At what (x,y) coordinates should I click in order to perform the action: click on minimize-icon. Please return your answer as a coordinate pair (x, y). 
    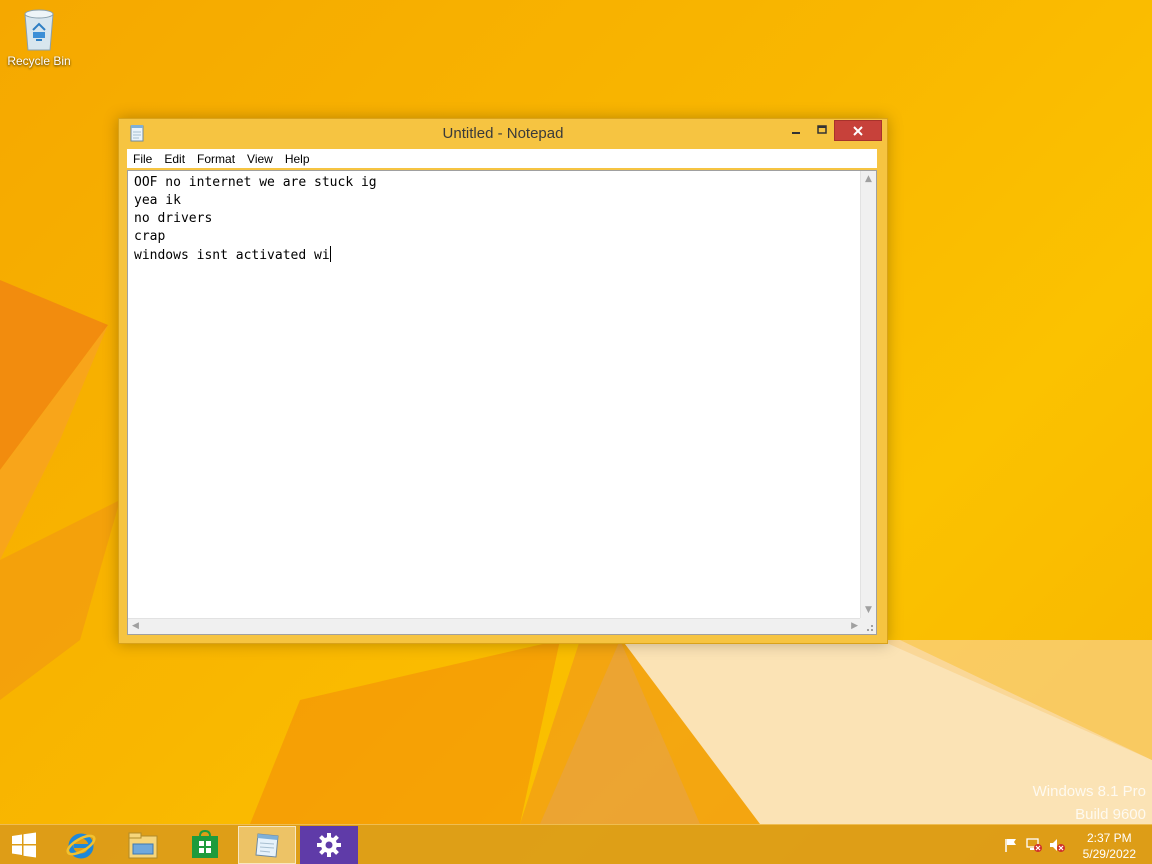
    Looking at the image, I should click on (796, 132).